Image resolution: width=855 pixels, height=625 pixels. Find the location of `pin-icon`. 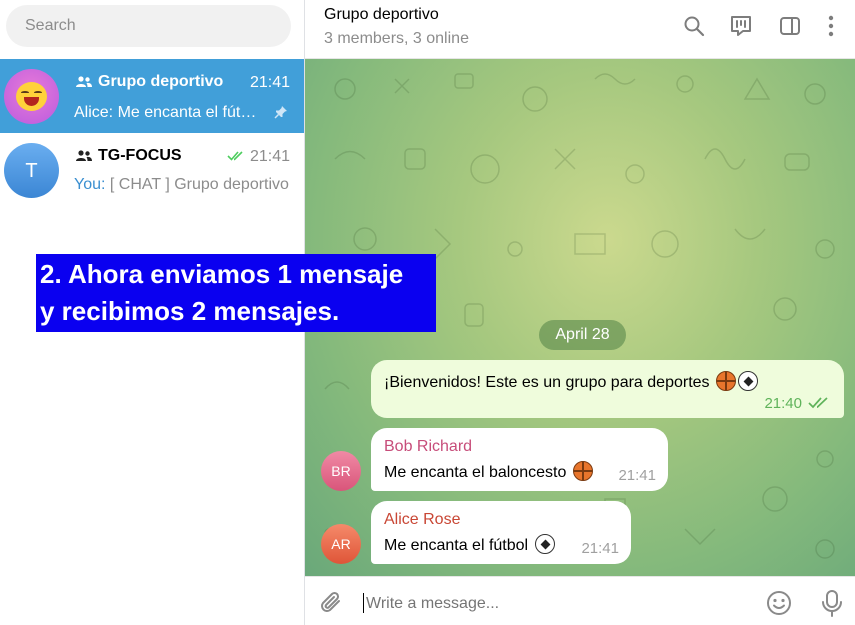

pin-icon is located at coordinates (280, 112).